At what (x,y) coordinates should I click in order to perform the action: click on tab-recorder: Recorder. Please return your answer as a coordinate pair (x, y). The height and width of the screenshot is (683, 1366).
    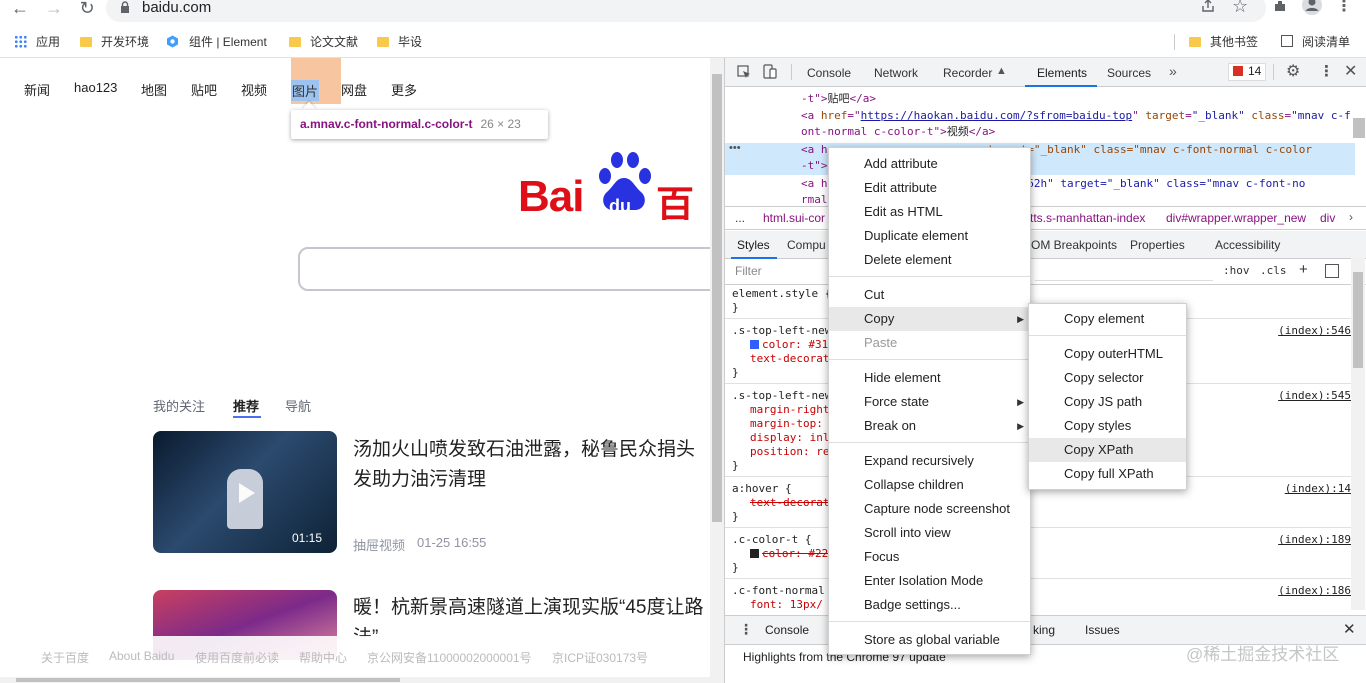
    Looking at the image, I should click on (967, 73).